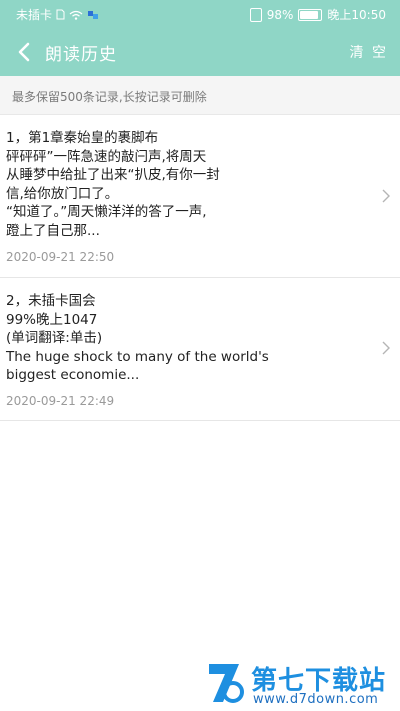 The image size is (400, 711). Describe the element at coordinates (25, 52) in the screenshot. I see `back-arrow-icon` at that location.